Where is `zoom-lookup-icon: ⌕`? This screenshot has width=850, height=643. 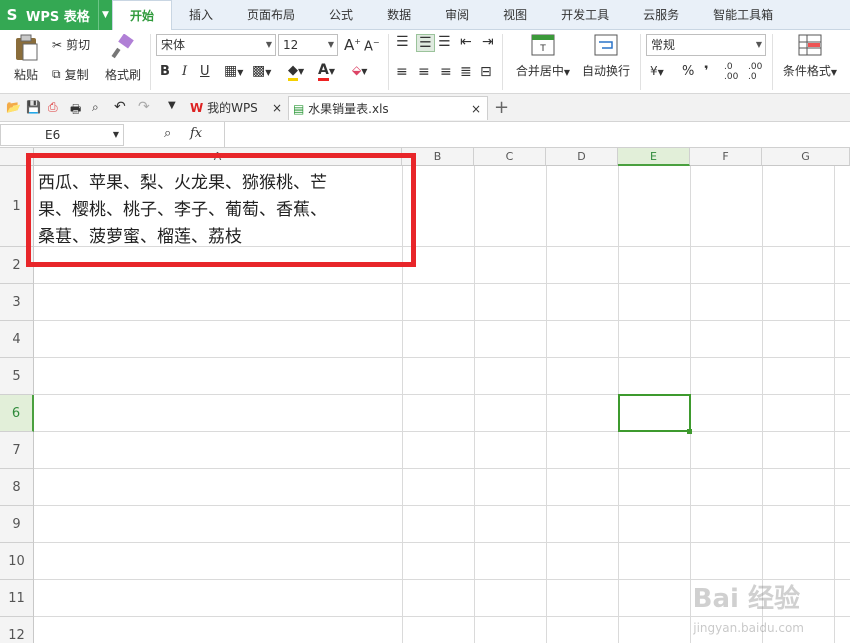
zoom-lookup-icon: ⌕ is located at coordinates (167, 133).